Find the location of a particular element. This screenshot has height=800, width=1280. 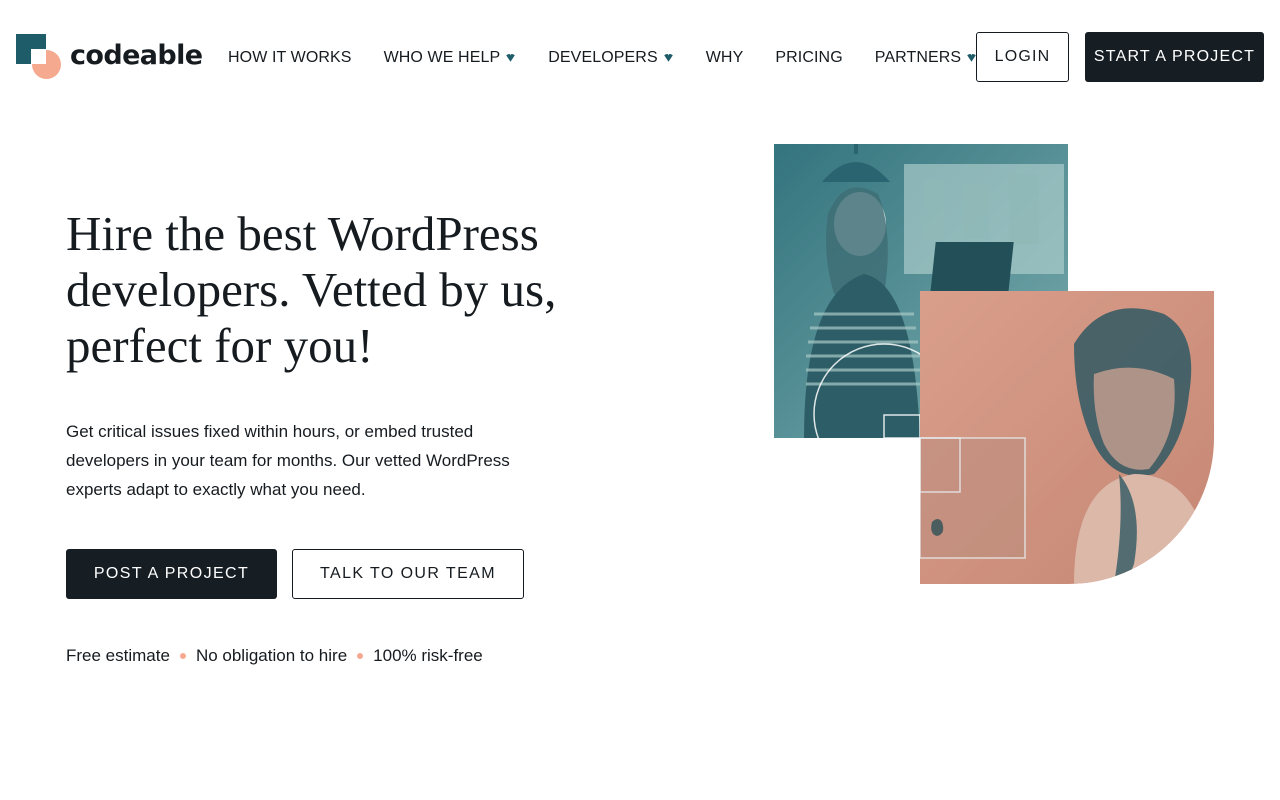

nav-item-developers: DEVELOPERS is located at coordinates (610, 58).